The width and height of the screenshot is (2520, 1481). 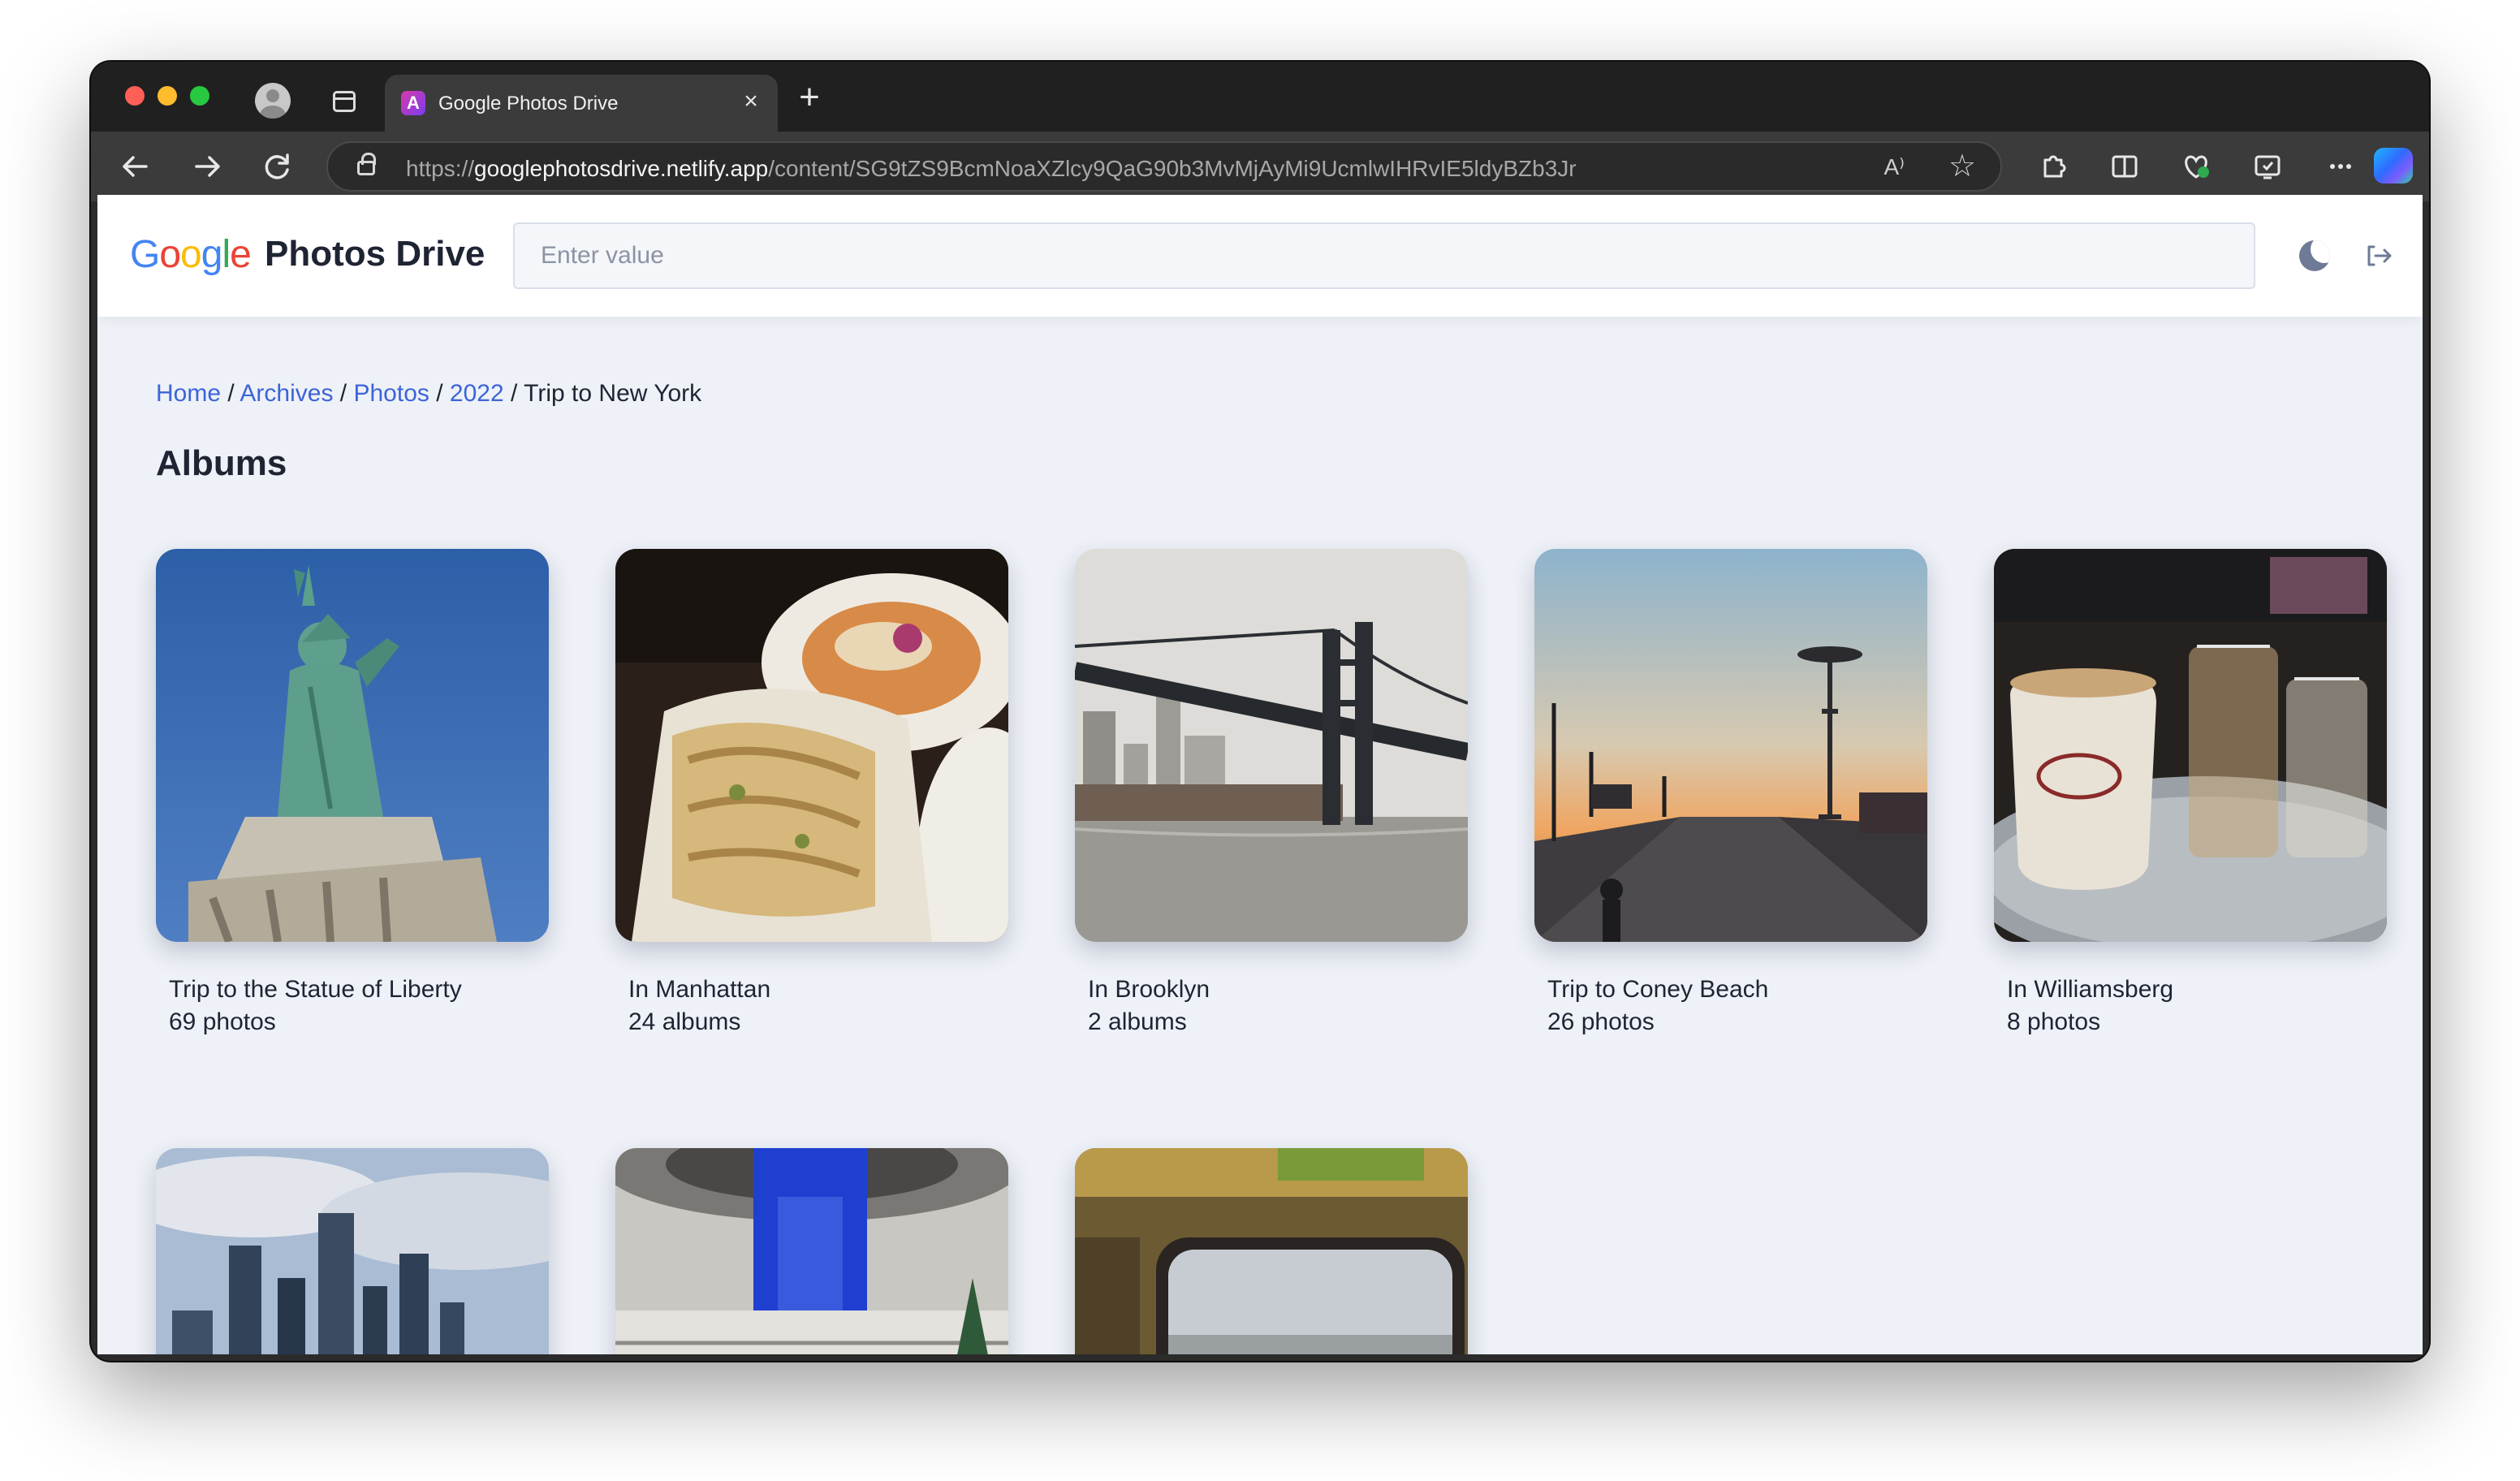 What do you see at coordinates (315, 990) in the screenshot?
I see `album-title: Trip to the Statue of Liberty` at bounding box center [315, 990].